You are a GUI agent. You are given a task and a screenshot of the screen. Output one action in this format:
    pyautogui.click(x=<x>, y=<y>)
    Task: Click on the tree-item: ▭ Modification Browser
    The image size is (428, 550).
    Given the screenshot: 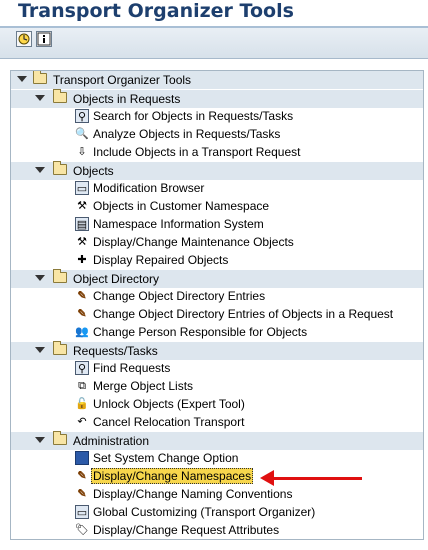 What is the action you would take?
    pyautogui.click(x=217, y=188)
    